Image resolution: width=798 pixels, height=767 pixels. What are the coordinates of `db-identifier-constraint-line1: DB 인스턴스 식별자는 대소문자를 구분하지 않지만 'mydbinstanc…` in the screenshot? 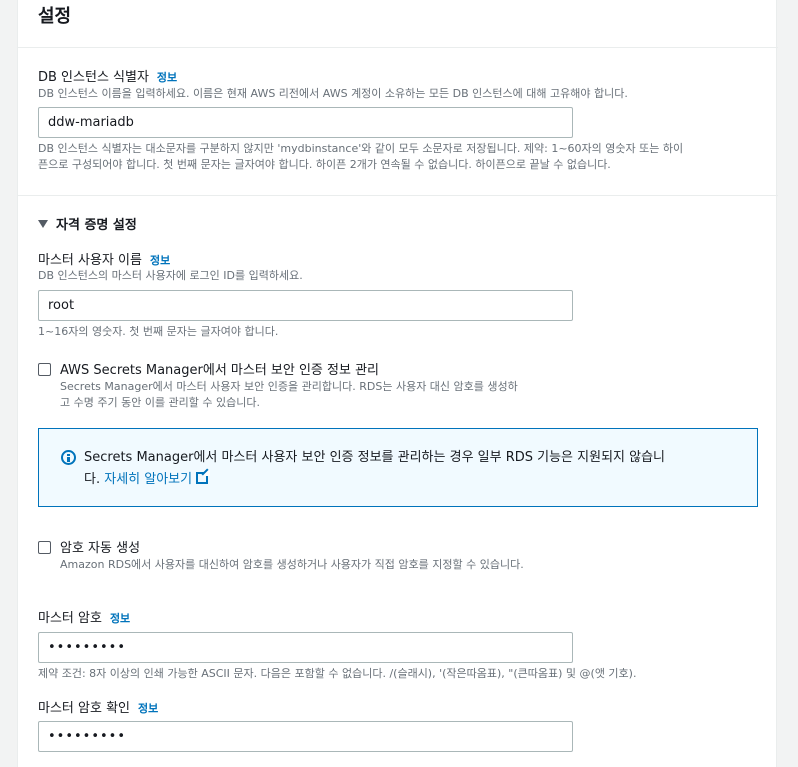 It's located at (361, 148).